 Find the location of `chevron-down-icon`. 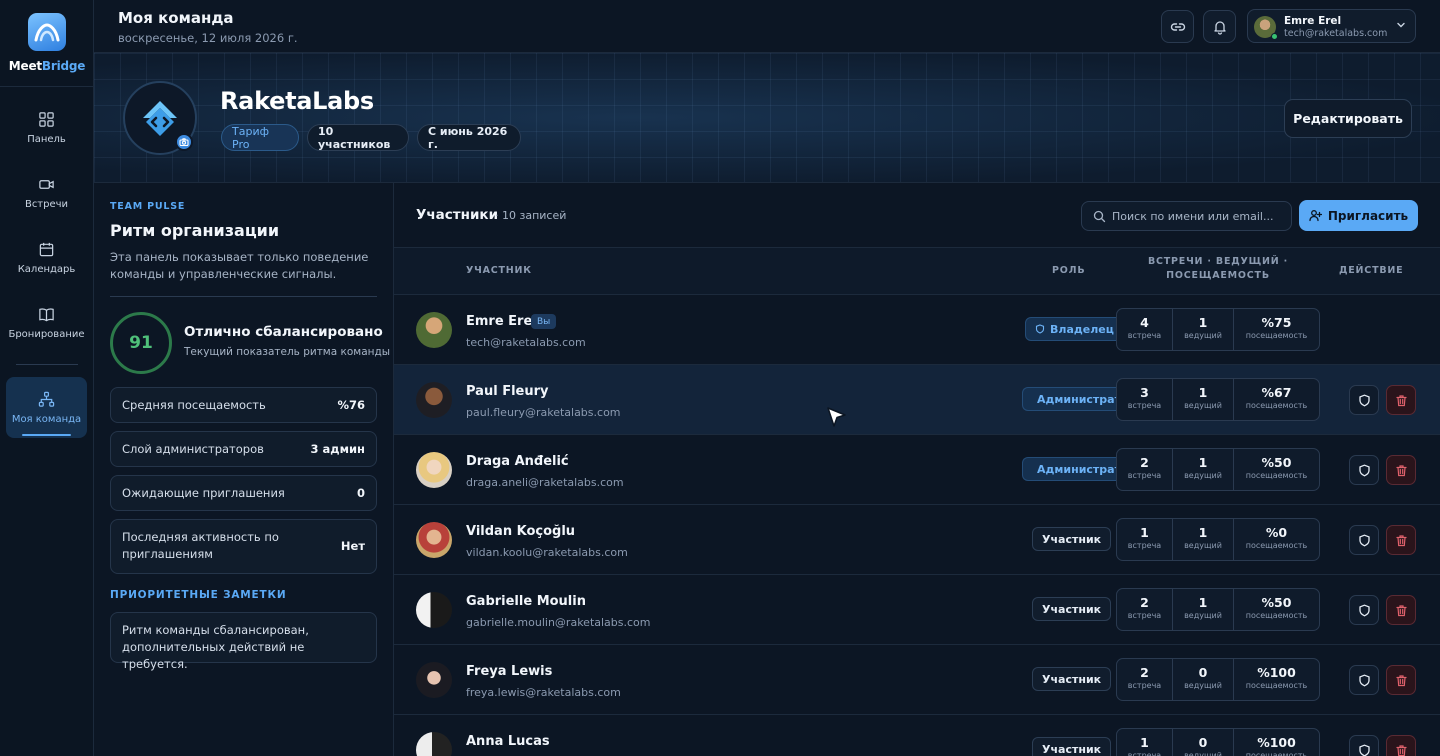

chevron-down-icon is located at coordinates (1401, 25).